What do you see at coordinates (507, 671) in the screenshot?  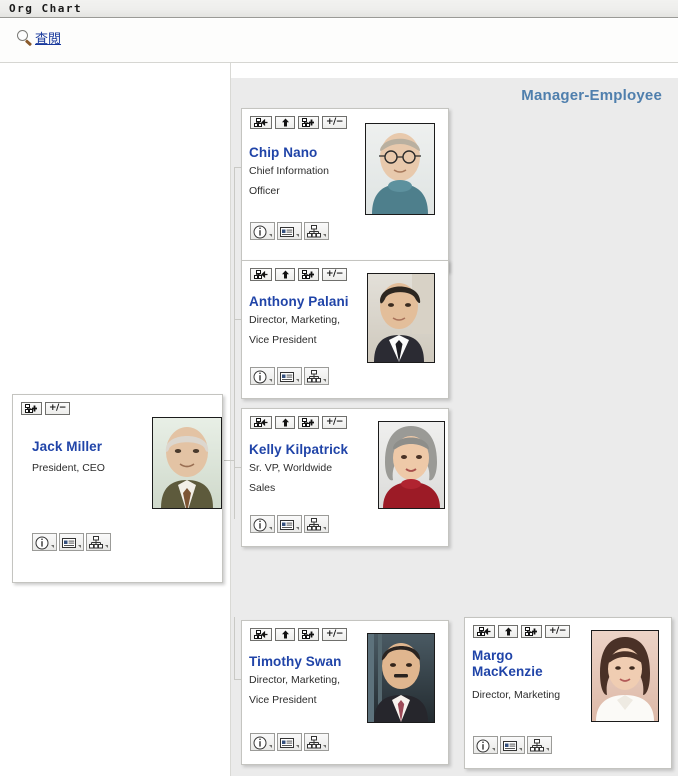 I see `card-person-name-line2: MacKenzie` at bounding box center [507, 671].